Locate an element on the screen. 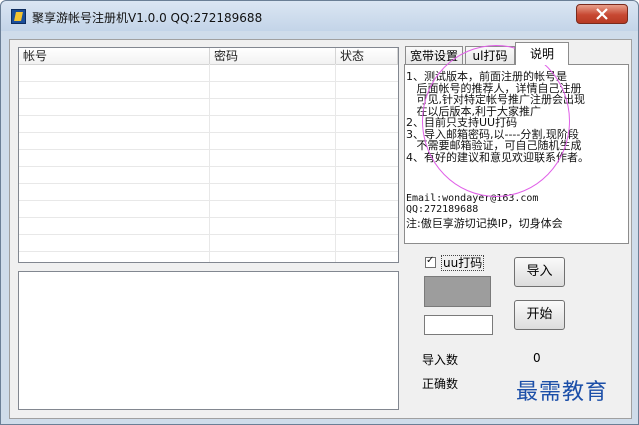 The image size is (639, 425). tab-uu-captcha: ul打码 is located at coordinates (490, 55).